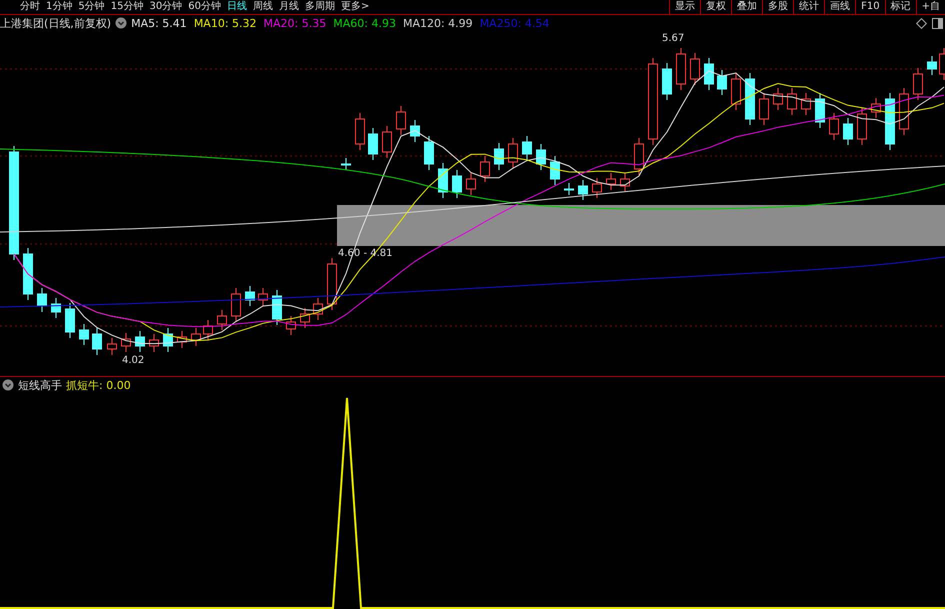 This screenshot has height=609, width=945. I want to click on indicator-value: 抓短牛: 0.00, so click(98, 385).